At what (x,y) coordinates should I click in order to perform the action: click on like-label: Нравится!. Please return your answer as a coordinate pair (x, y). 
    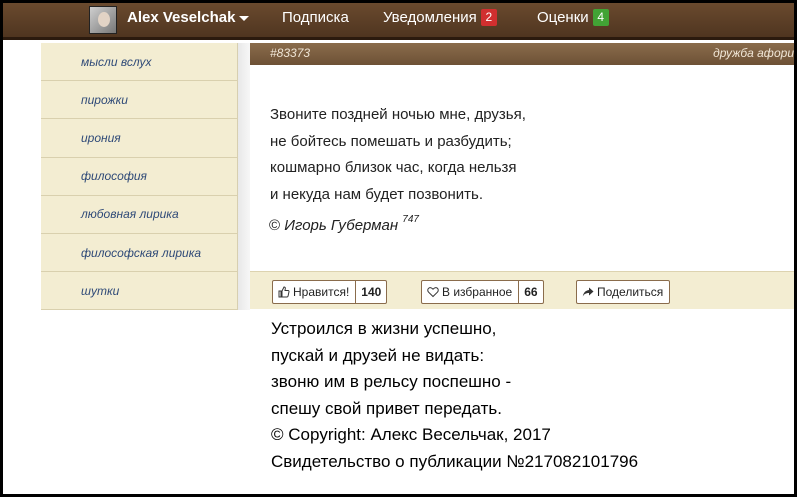
    Looking at the image, I should click on (321, 292).